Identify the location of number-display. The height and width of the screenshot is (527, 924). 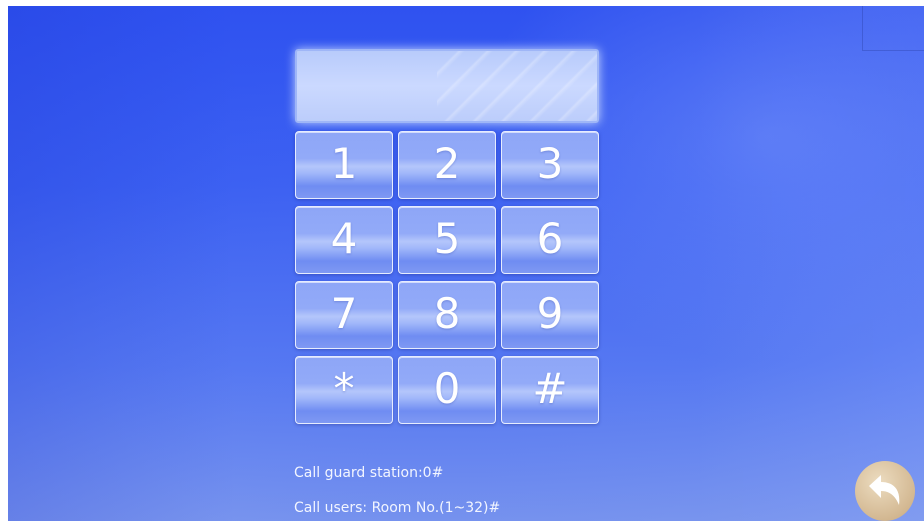
(447, 86).